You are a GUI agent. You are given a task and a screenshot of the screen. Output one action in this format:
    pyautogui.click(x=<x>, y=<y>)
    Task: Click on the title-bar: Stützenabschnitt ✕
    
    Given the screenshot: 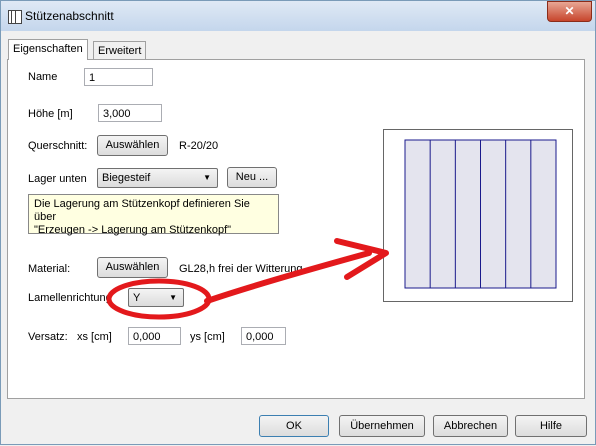 What is the action you would take?
    pyautogui.click(x=298, y=16)
    